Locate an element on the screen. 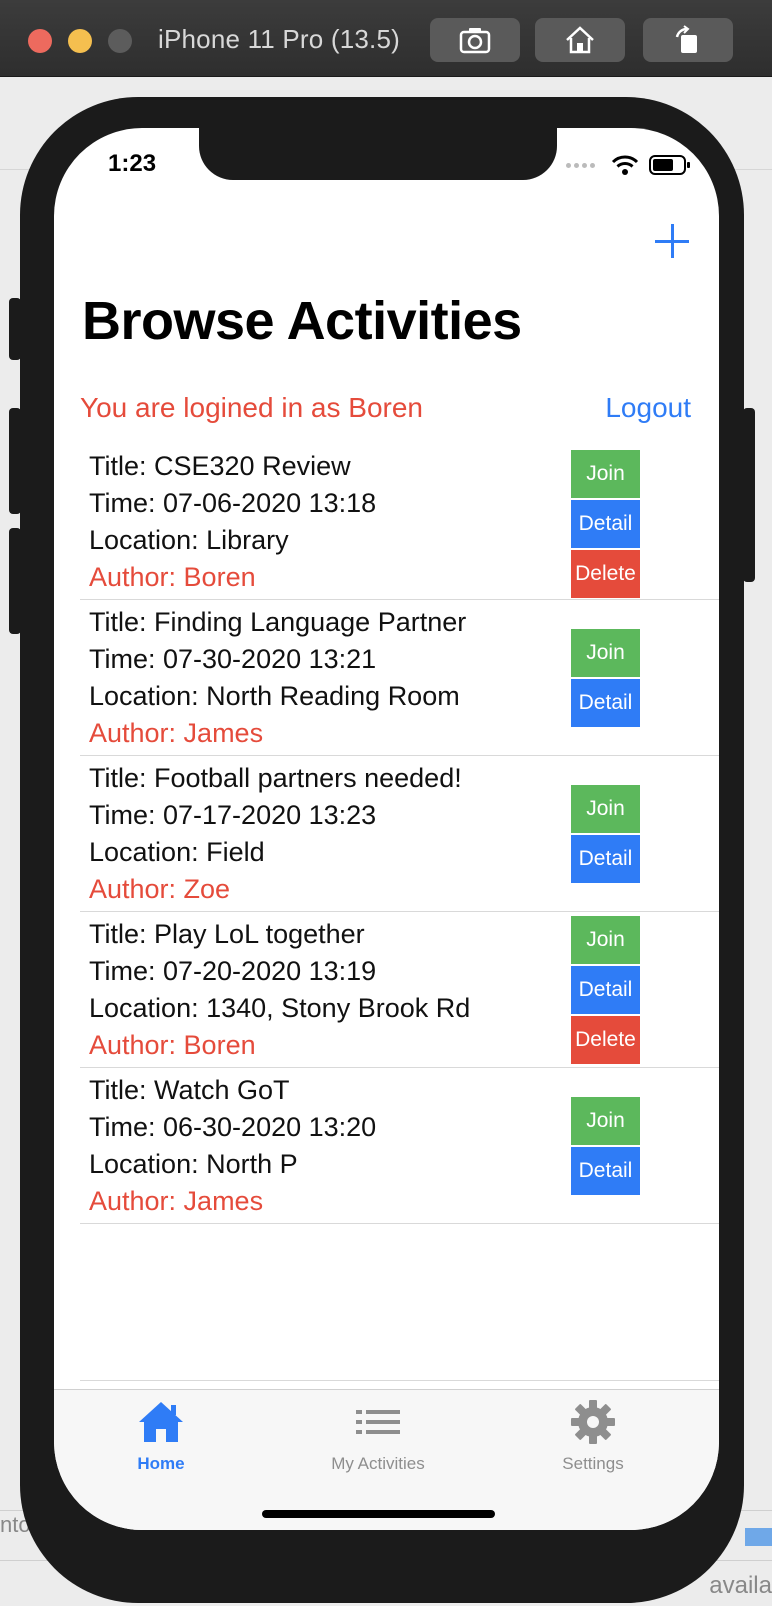 The image size is (772, 1606). close-window-button is located at coordinates (40, 41).